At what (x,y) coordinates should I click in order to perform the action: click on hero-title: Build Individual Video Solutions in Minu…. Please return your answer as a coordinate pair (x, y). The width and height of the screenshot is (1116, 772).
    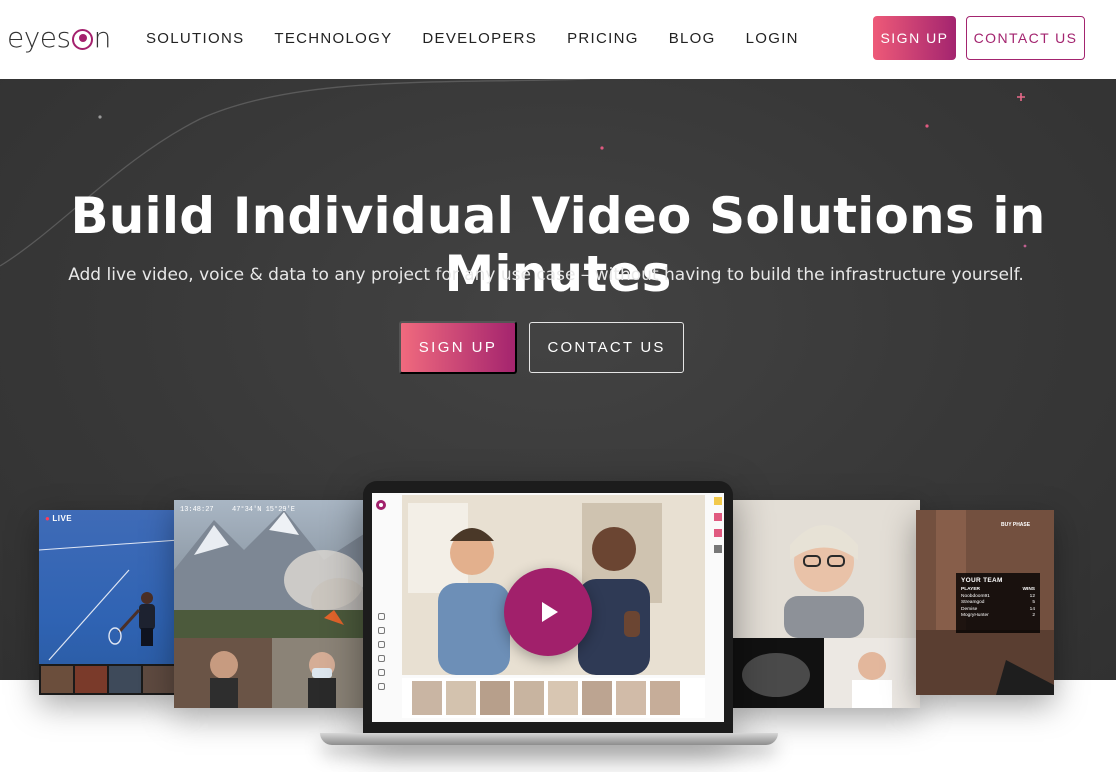
    Looking at the image, I should click on (558, 245).